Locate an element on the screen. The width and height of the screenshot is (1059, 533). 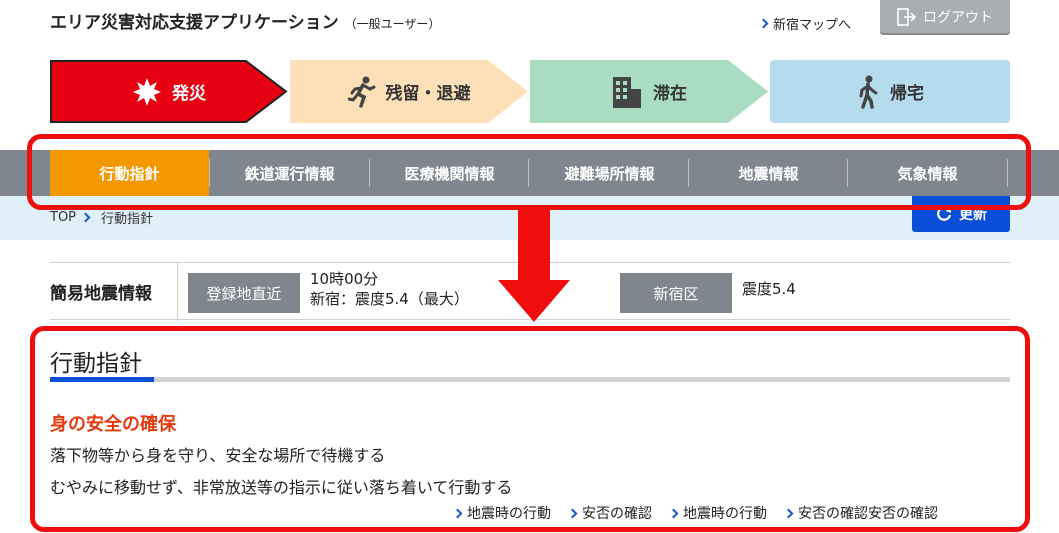
phase-label: 帰宅 is located at coordinates (907, 94).